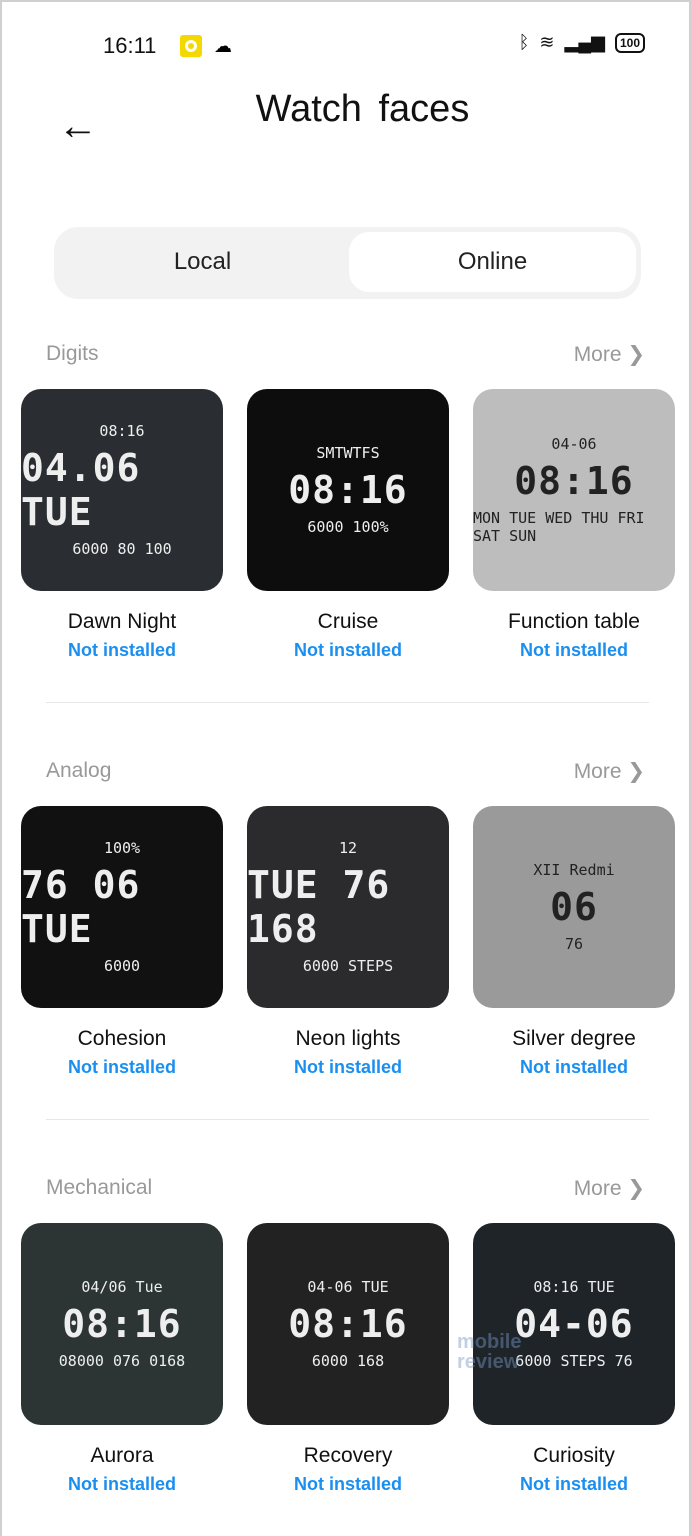 This screenshot has width=691, height=1536. I want to click on watch-face-name: Neon lights, so click(348, 1039).